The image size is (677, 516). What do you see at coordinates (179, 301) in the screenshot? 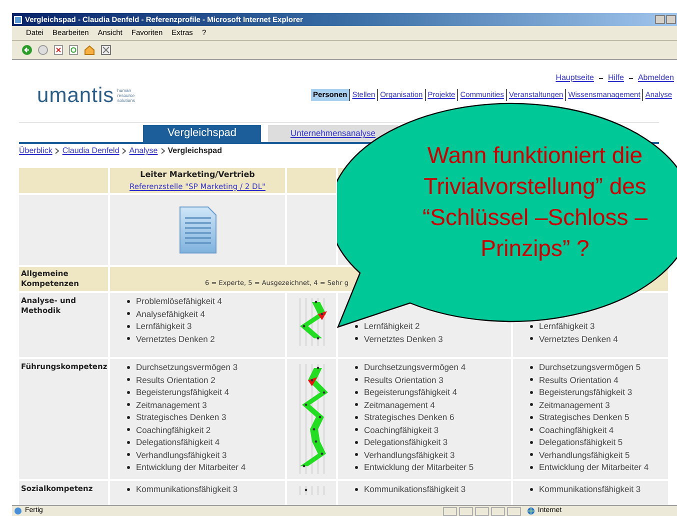
I see `skill-item: Problemlösefähigkeit 4` at bounding box center [179, 301].